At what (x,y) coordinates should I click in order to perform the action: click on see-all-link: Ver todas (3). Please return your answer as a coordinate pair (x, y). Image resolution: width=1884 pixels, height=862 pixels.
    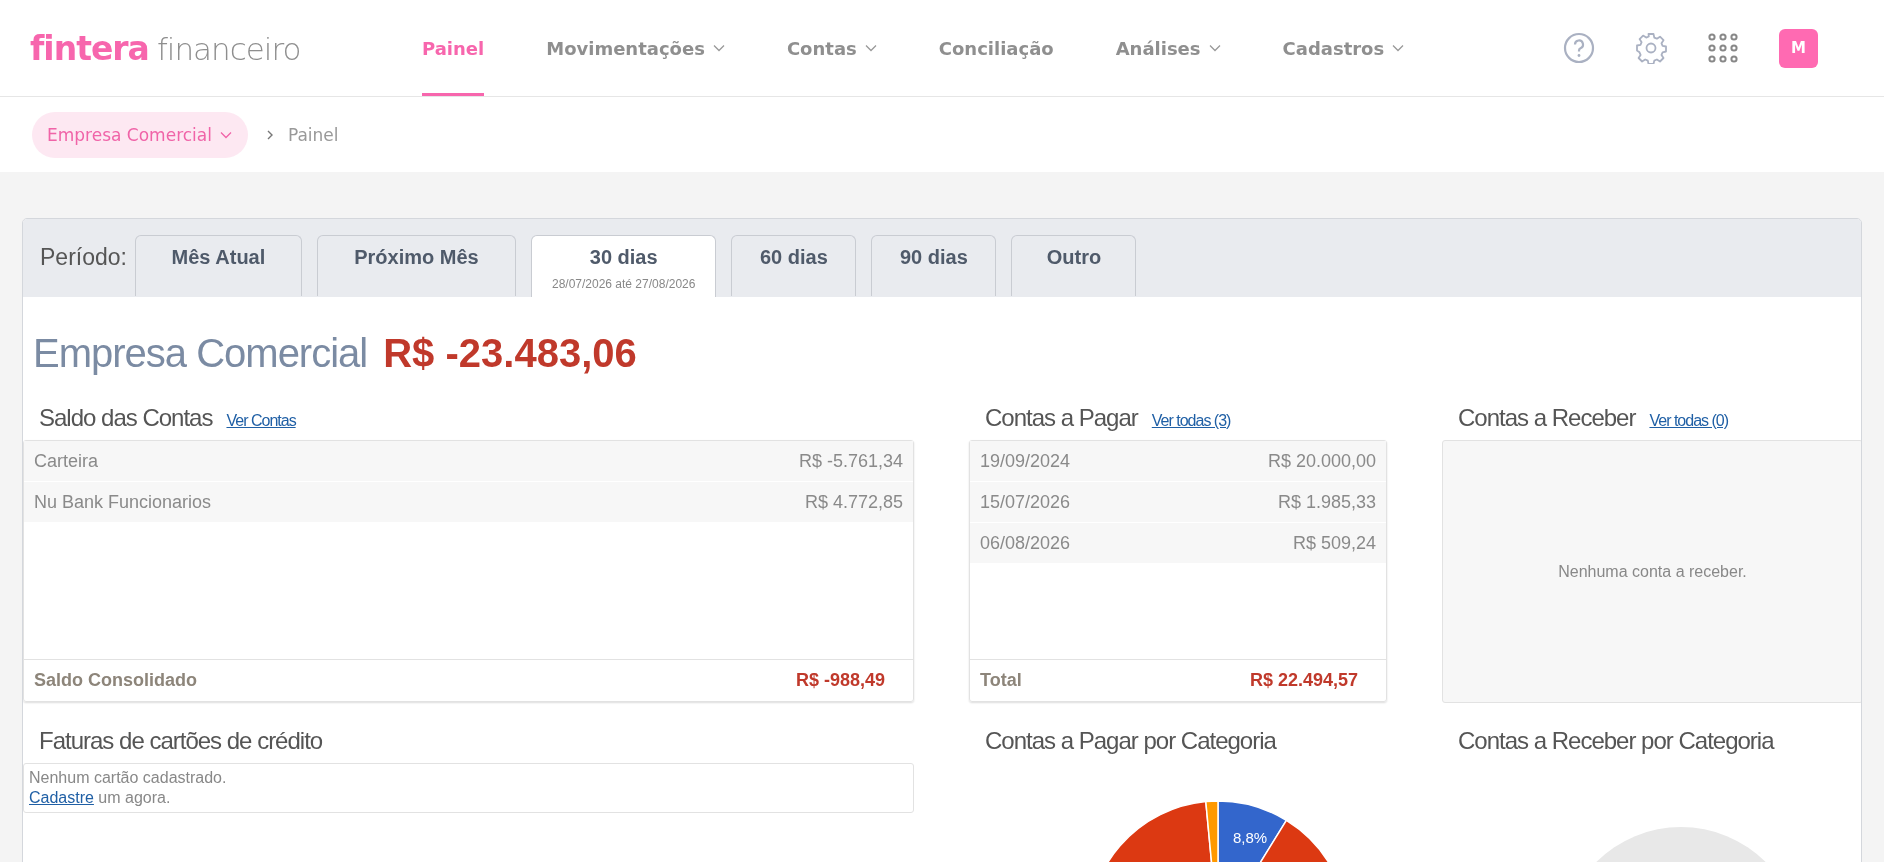
    Looking at the image, I should click on (1191, 421).